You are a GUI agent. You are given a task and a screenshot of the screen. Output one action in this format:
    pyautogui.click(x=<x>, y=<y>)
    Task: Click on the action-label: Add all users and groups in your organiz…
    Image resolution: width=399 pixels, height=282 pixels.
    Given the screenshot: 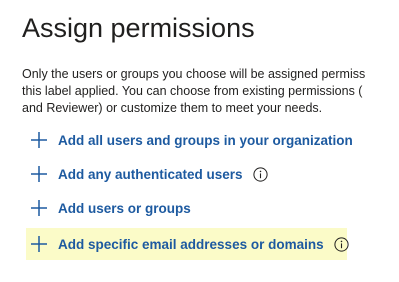 What is the action you would take?
    pyautogui.click(x=205, y=140)
    